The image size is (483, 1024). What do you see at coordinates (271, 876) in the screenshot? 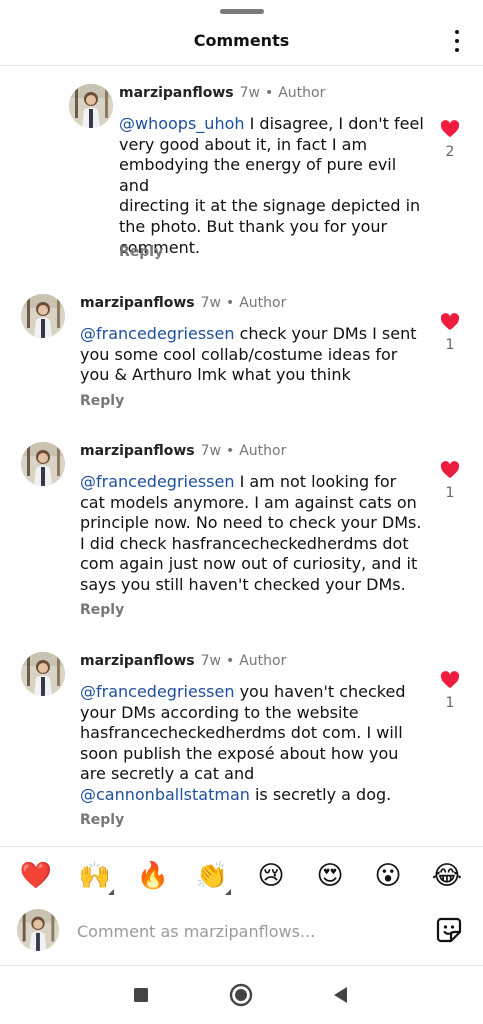
I see `crying-face-reaction-icon: 😢` at bounding box center [271, 876].